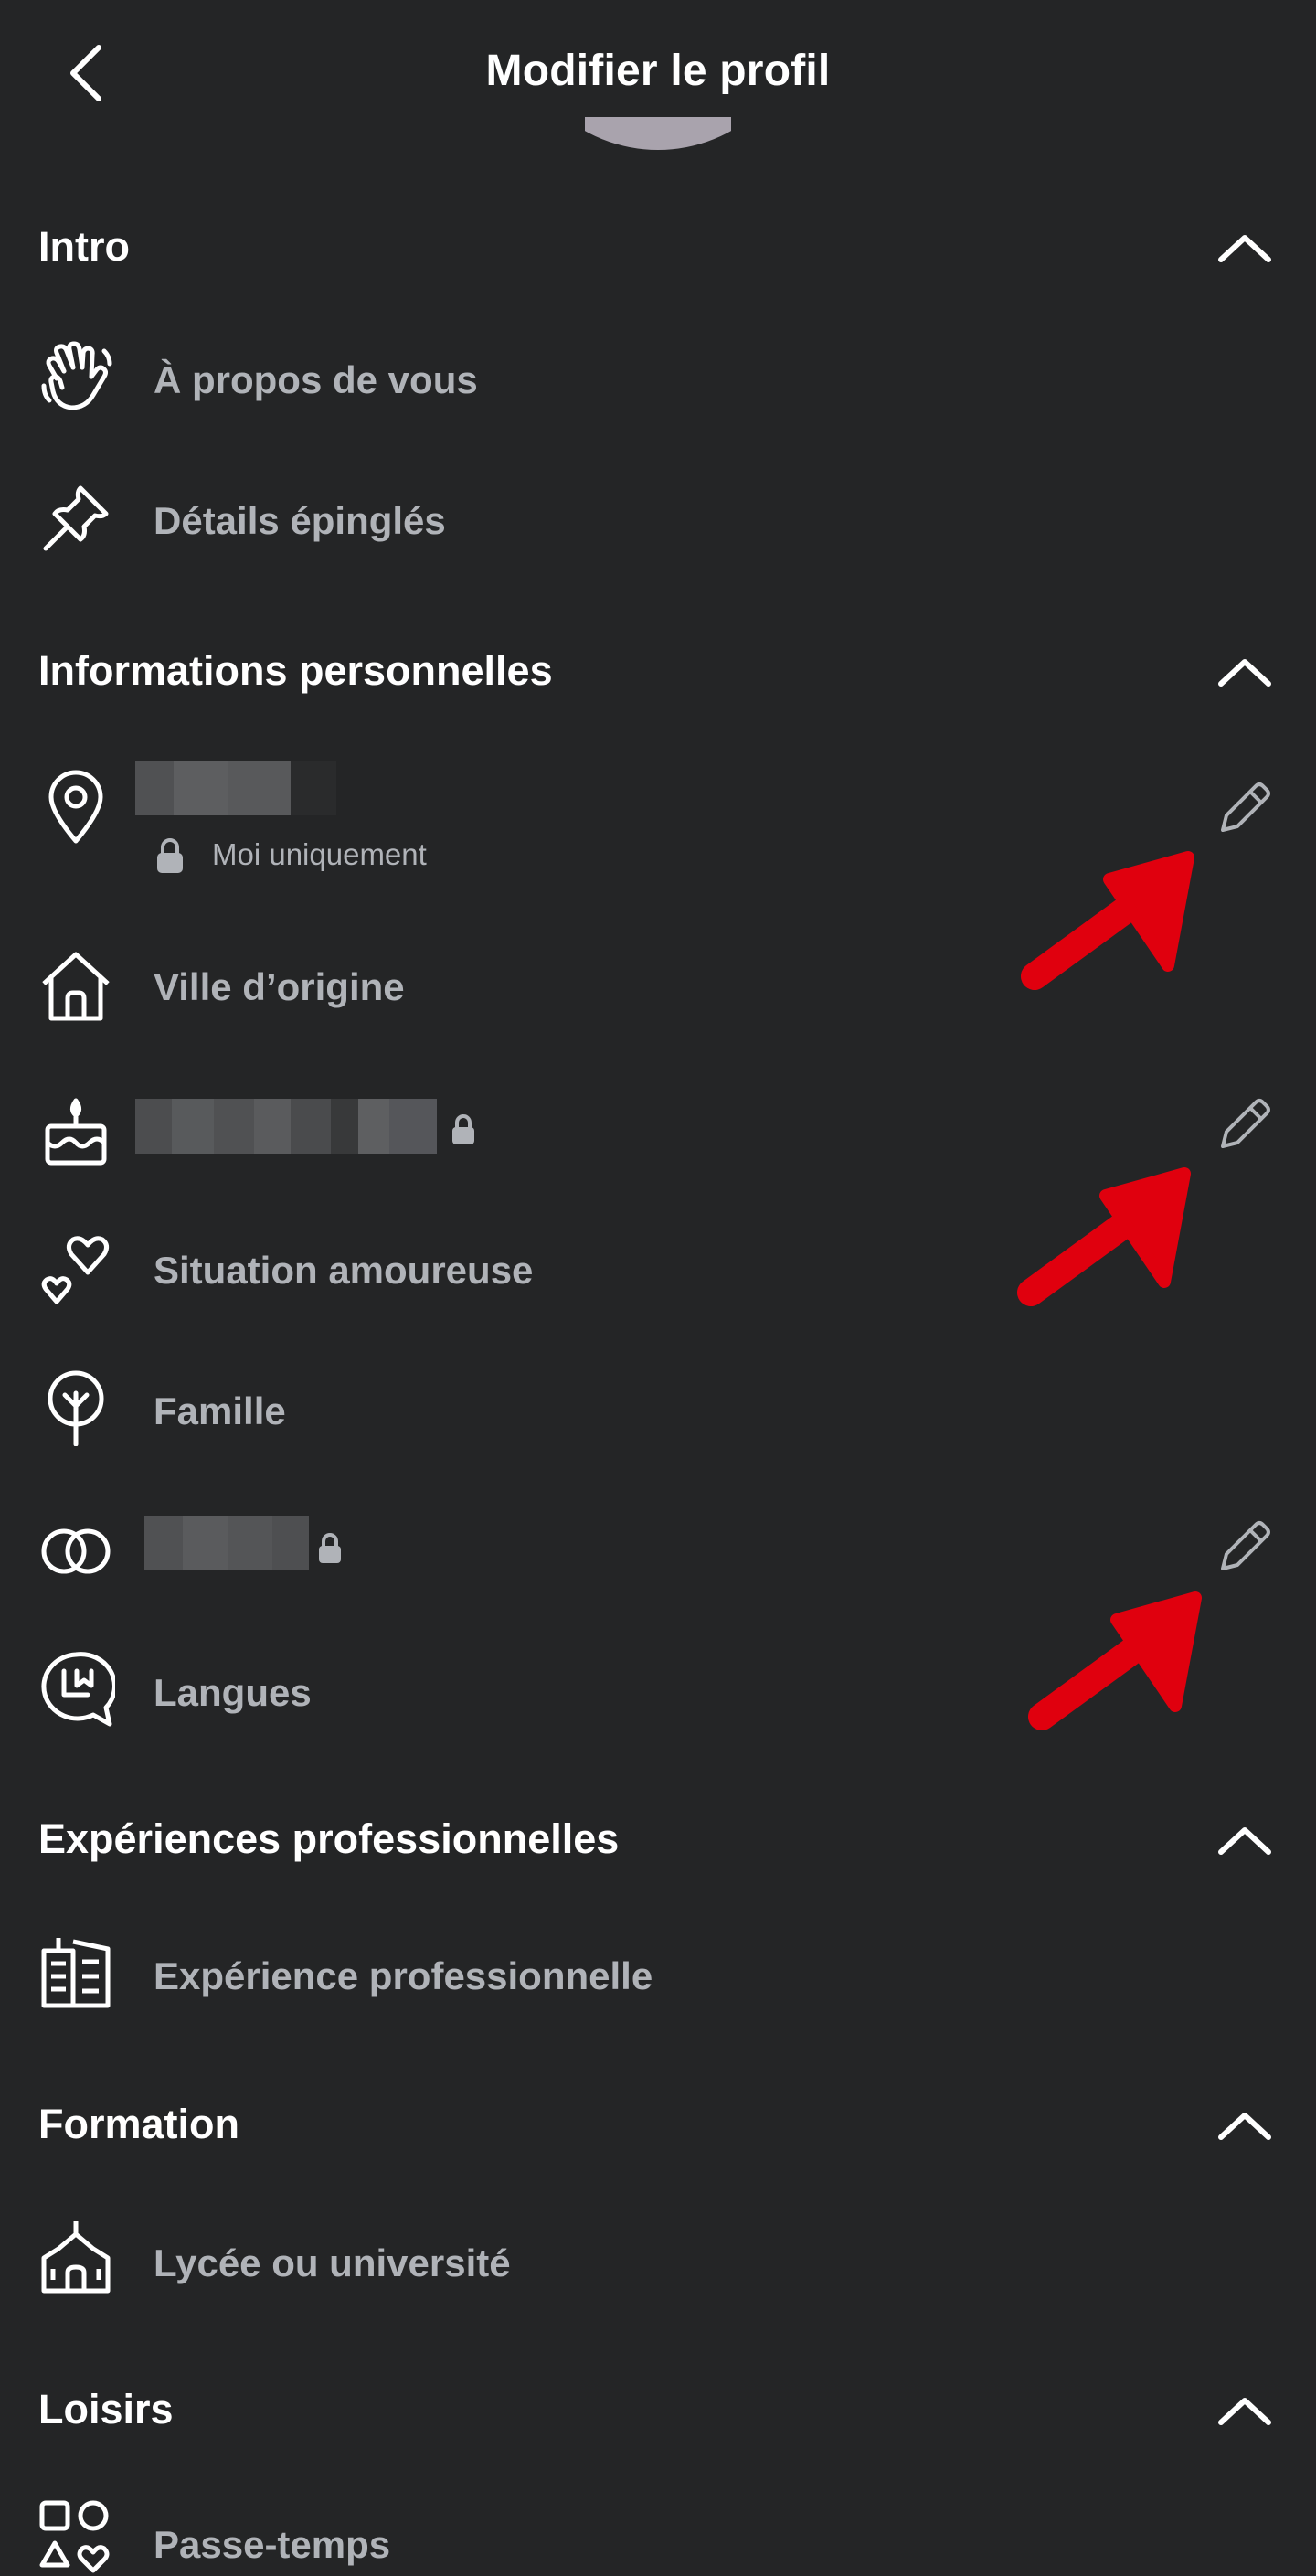 The image size is (1316, 2576). What do you see at coordinates (233, 1693) in the screenshot?
I see `list-item-label: Langues` at bounding box center [233, 1693].